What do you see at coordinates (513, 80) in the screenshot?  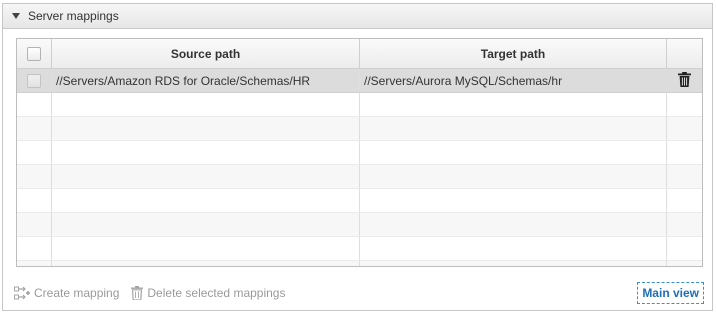 I see `target-path-cell: //Servers/Aurora MySQL/Schemas/hr` at bounding box center [513, 80].